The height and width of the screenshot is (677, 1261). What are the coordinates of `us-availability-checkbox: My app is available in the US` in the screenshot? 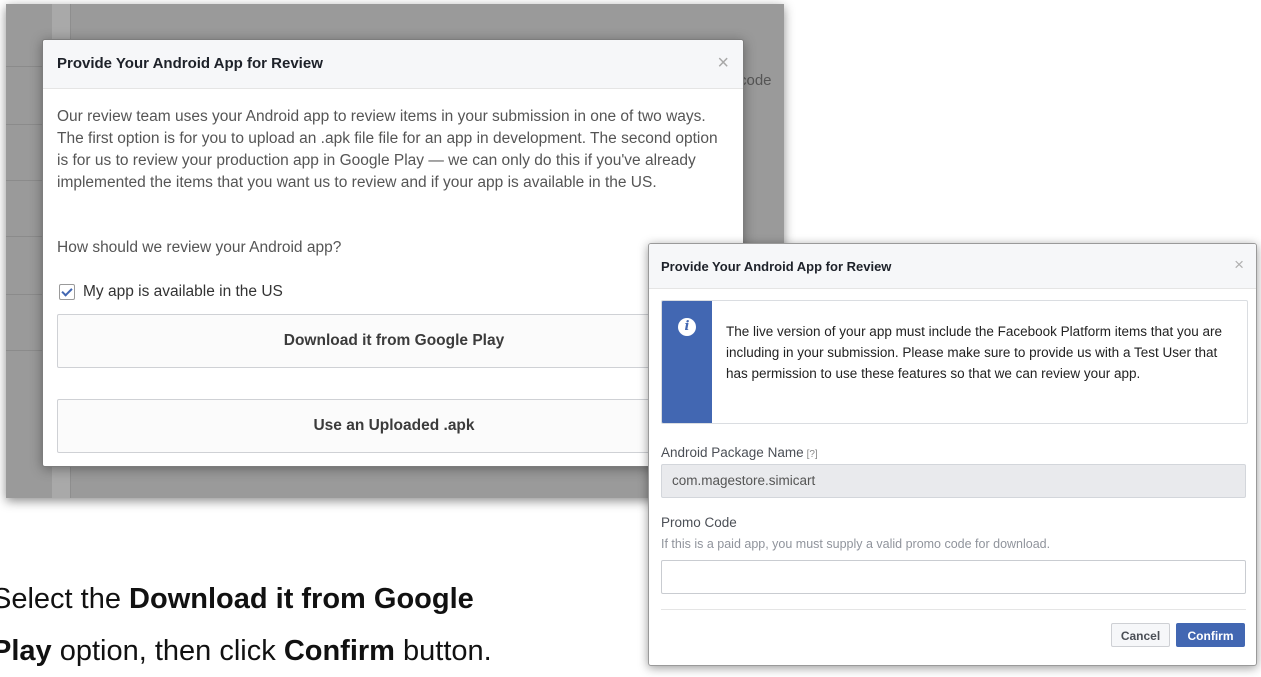 It's located at (171, 292).